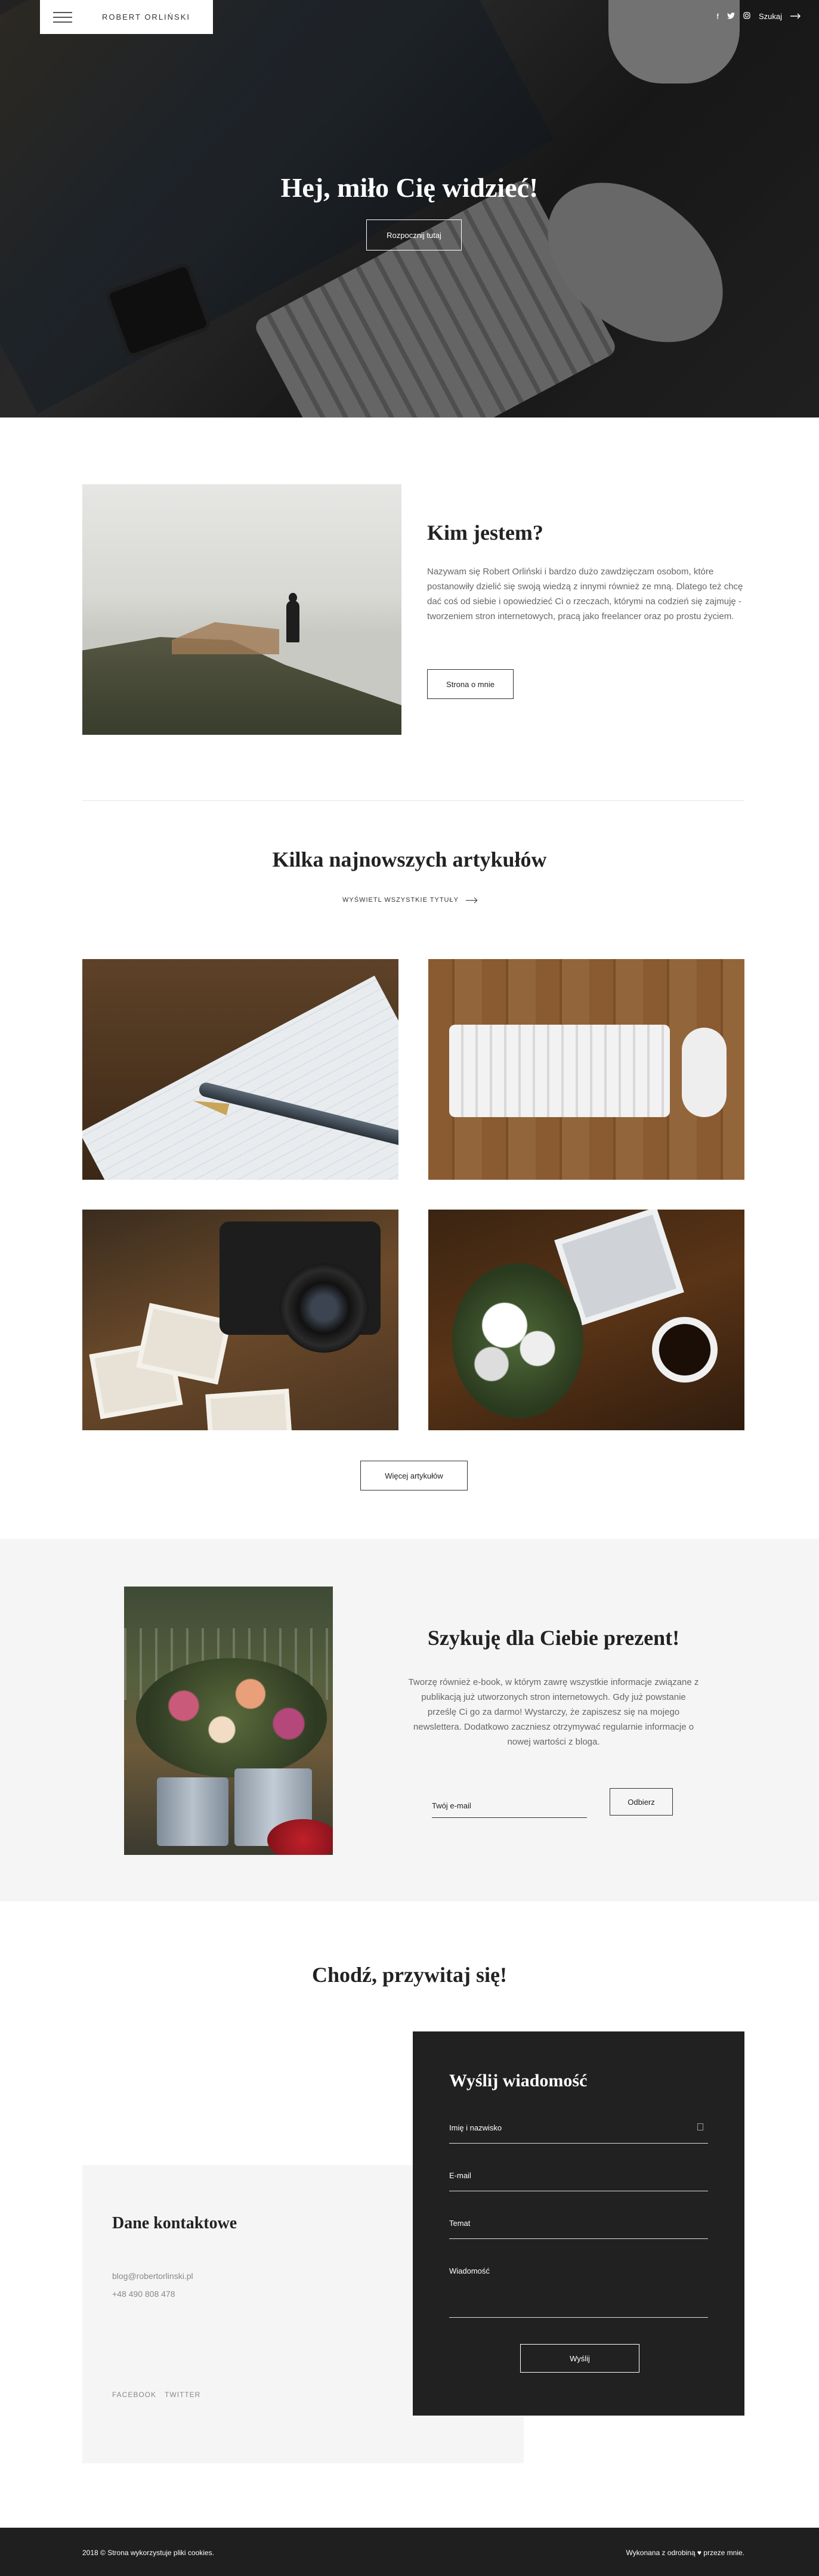 The width and height of the screenshot is (819, 2576). Describe the element at coordinates (559, 1071) in the screenshot. I see `keyboard-shape` at that location.